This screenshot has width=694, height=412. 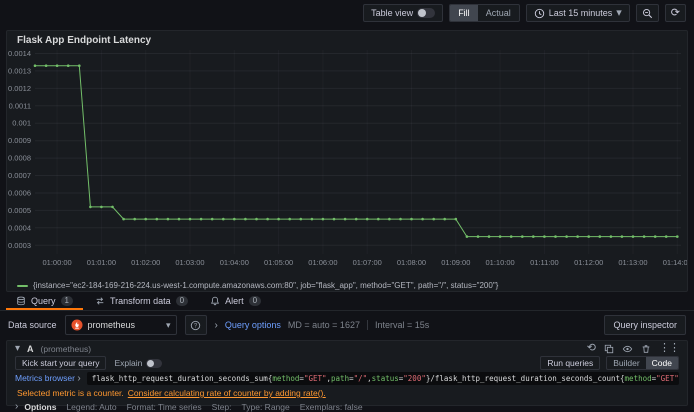 I want to click on tab-query: Query 1, so click(x=44, y=302).